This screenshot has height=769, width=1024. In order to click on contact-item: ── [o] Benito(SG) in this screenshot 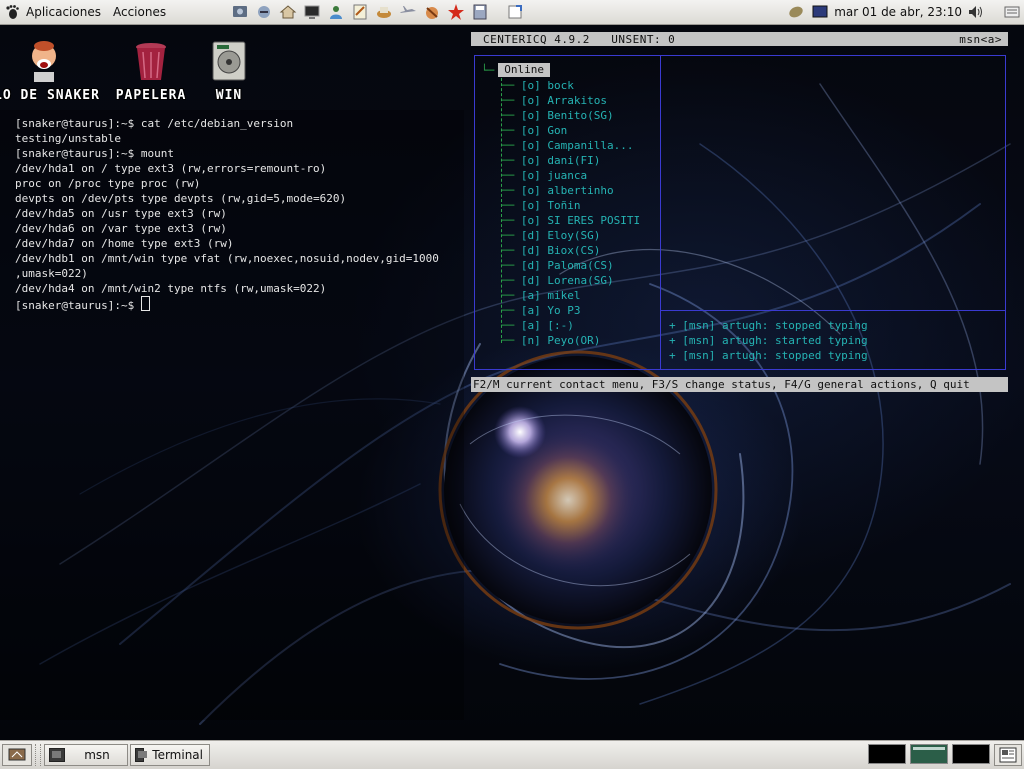, I will do `click(557, 115)`.